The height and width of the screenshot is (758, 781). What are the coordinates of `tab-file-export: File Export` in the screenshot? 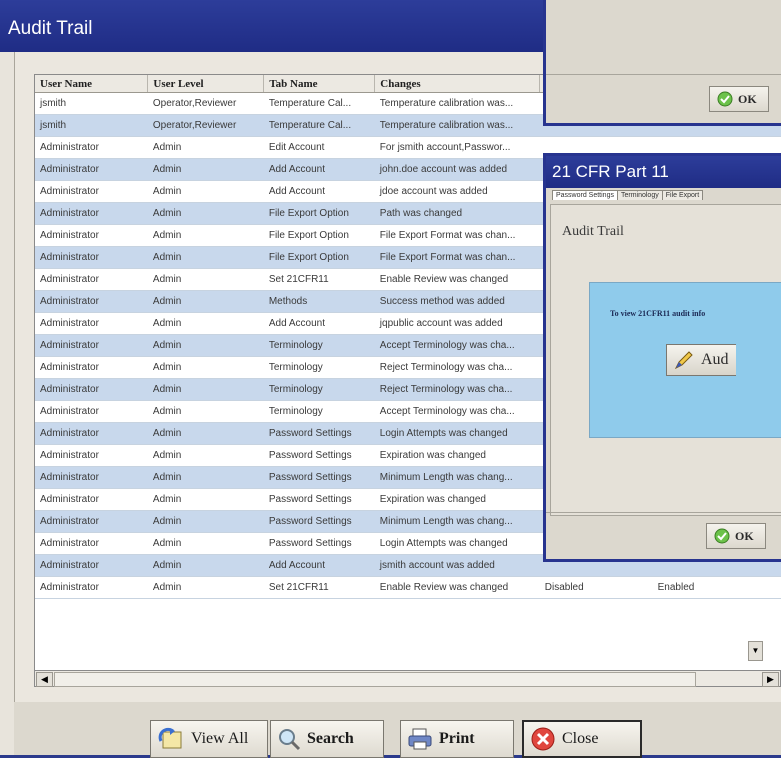 It's located at (682, 195).